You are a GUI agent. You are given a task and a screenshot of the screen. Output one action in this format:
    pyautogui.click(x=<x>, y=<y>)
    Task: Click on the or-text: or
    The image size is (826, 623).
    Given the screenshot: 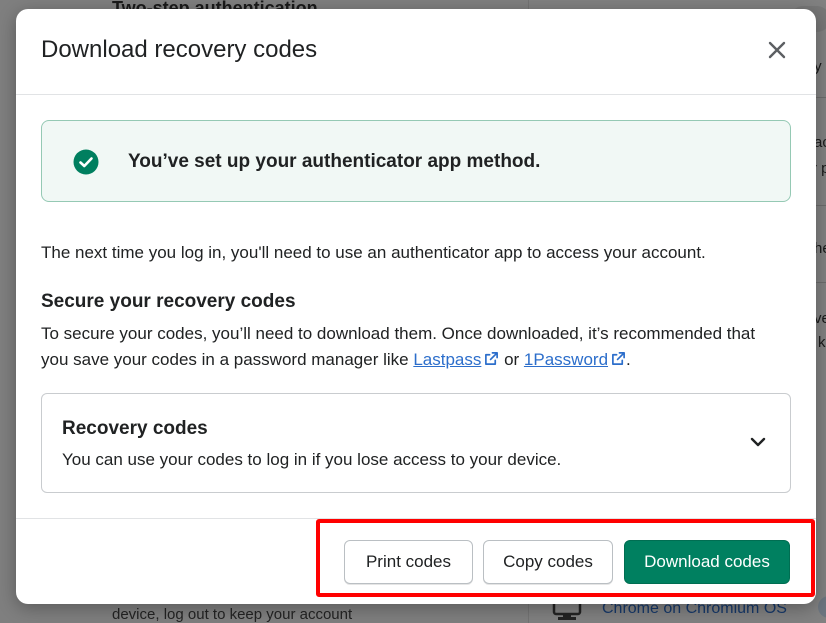 What is the action you would take?
    pyautogui.click(x=511, y=359)
    